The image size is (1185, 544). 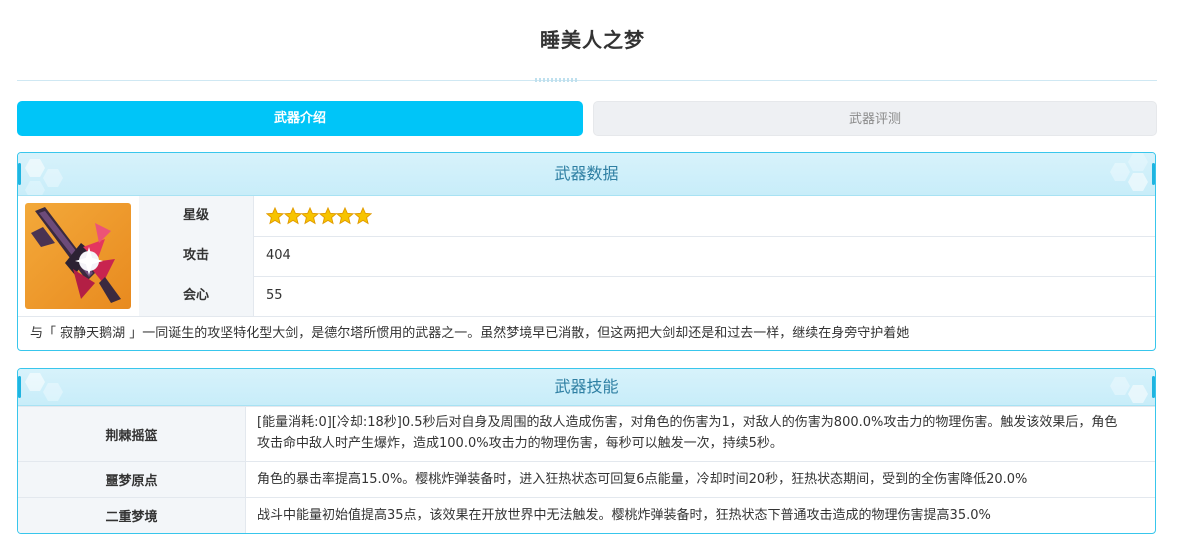 I want to click on page-title: 睡美人之梦, so click(x=592, y=40).